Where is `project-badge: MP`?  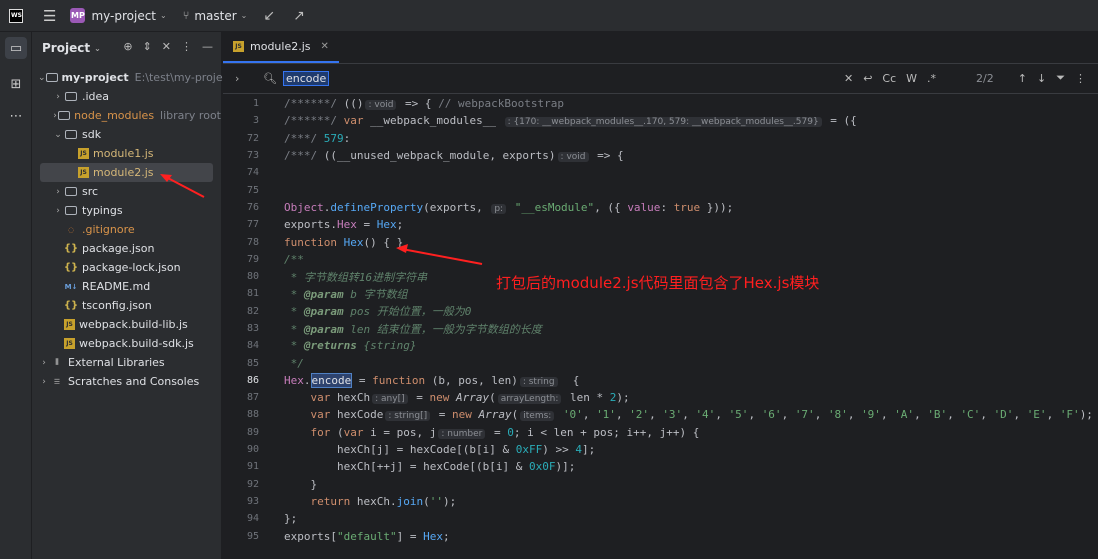 project-badge: MP is located at coordinates (78, 15).